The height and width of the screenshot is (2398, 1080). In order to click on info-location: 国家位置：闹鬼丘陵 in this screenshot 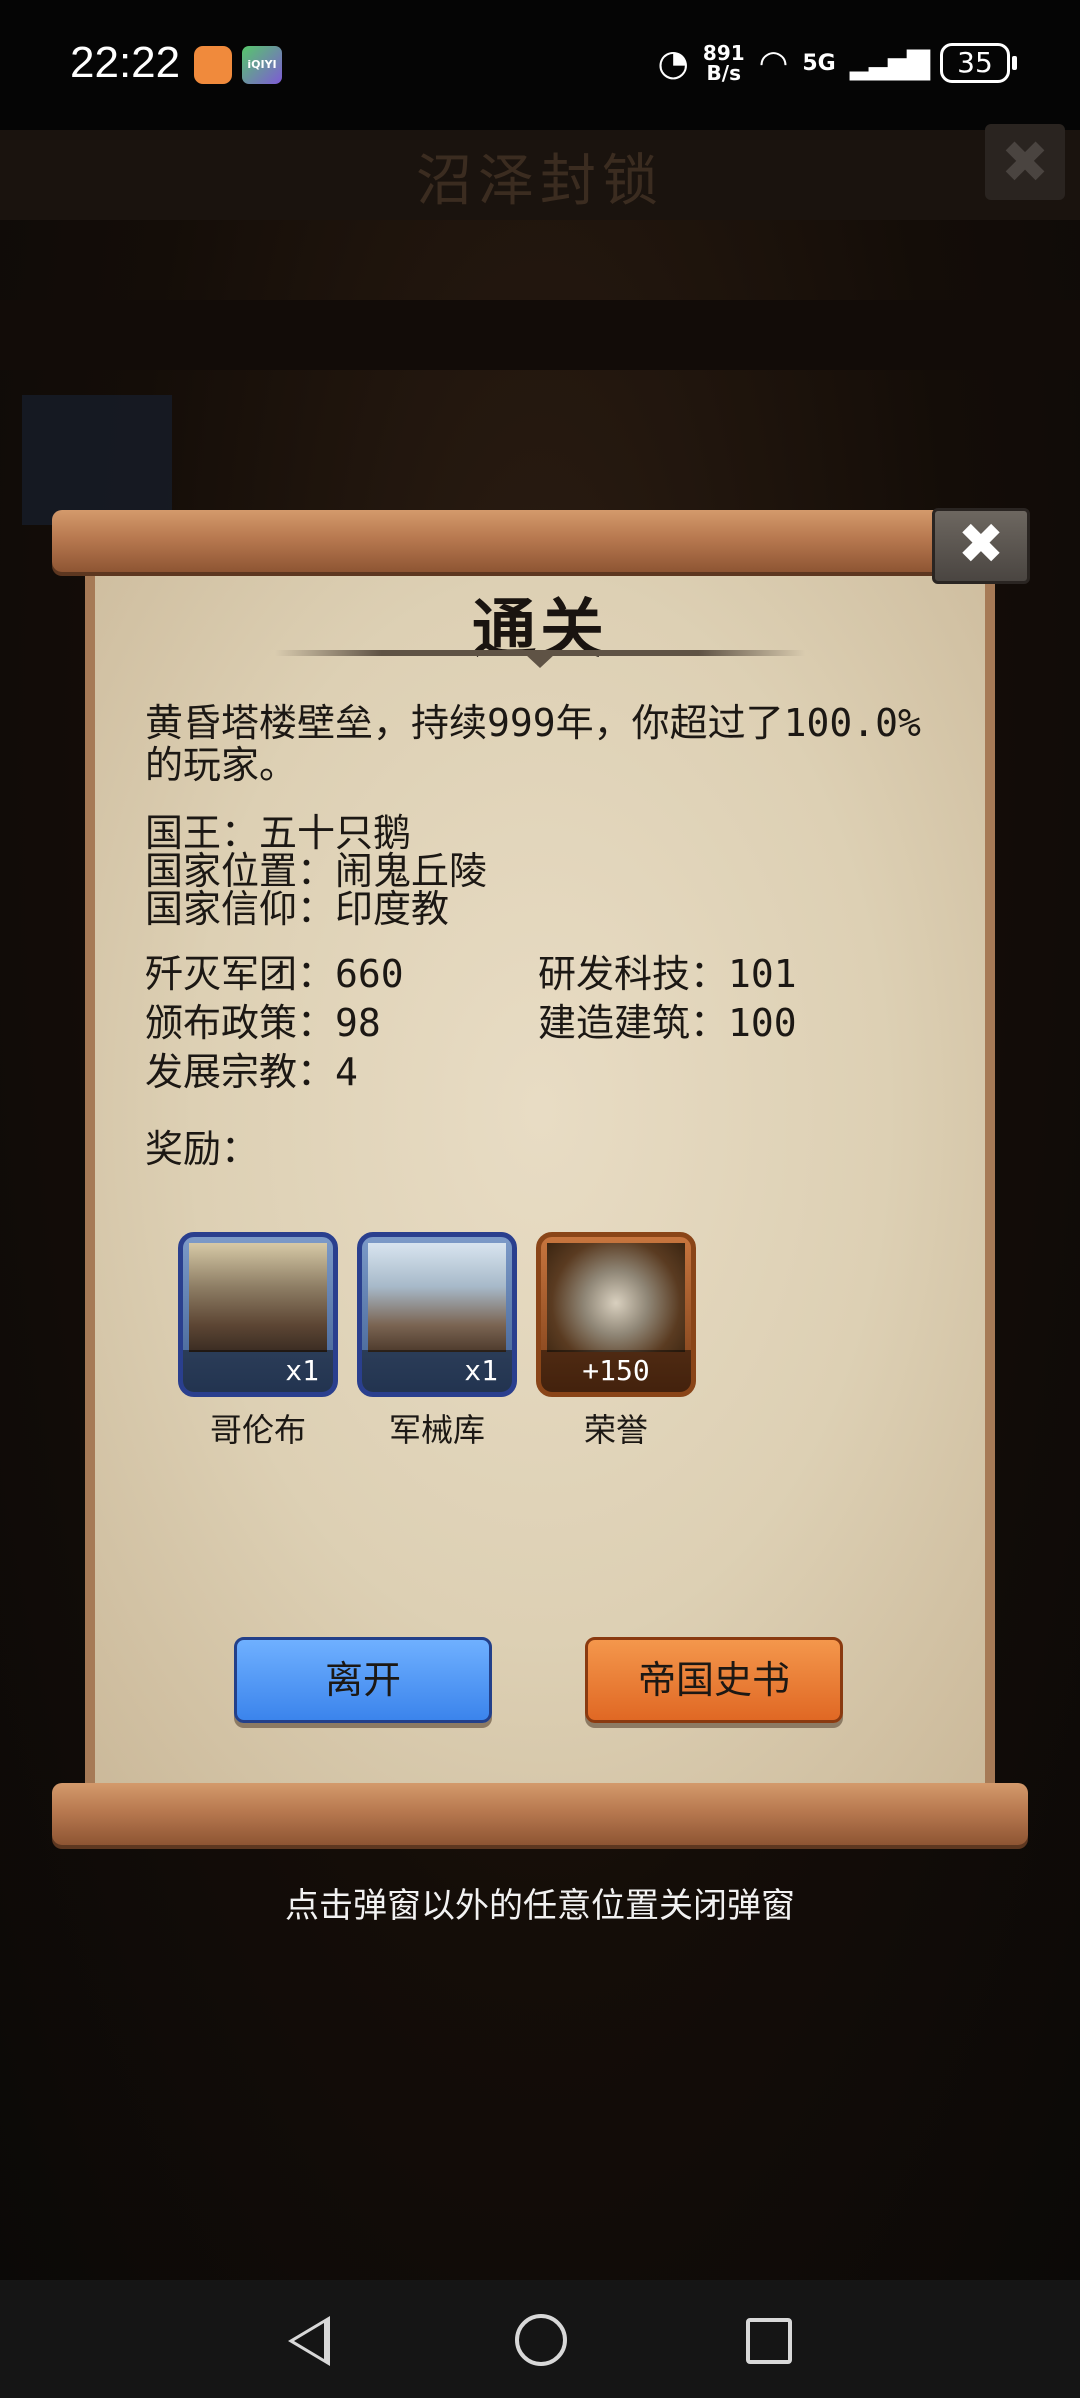, I will do `click(316, 871)`.